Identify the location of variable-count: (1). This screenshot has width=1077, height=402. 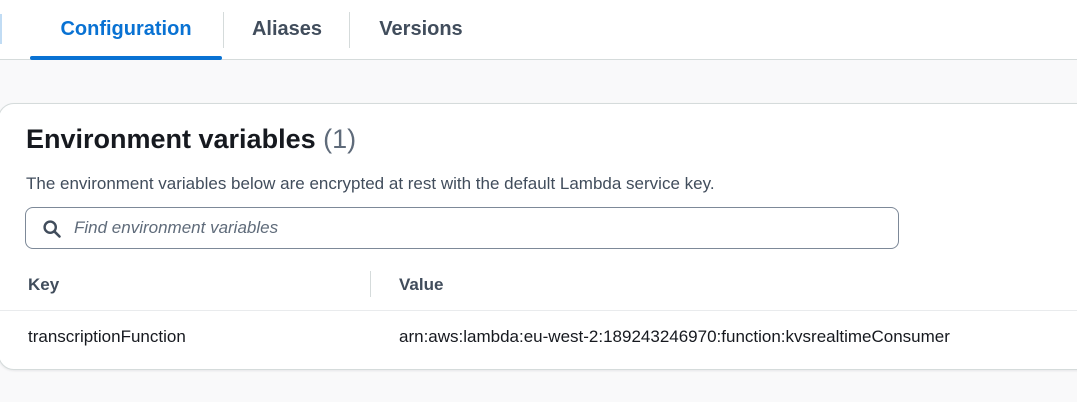
(340, 139).